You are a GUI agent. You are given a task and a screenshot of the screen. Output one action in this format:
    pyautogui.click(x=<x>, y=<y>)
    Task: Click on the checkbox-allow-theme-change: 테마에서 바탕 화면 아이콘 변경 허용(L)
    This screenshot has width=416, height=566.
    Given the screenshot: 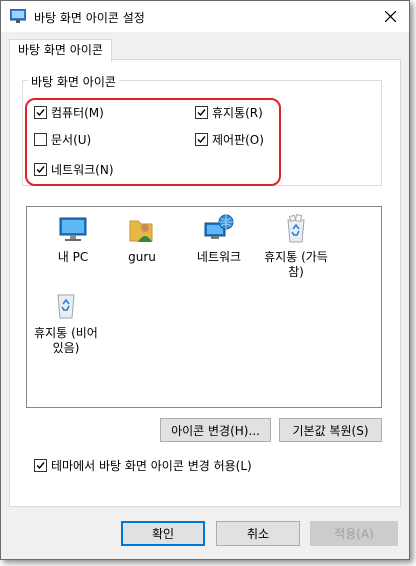 What is the action you would take?
    pyautogui.click(x=143, y=465)
    